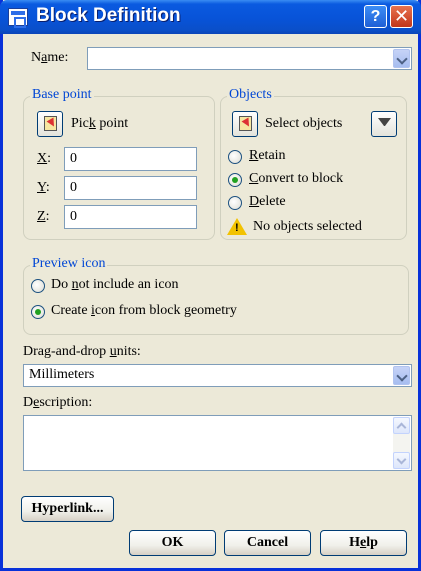 This screenshot has height=571, width=421. I want to click on close-button: ✕, so click(401, 16).